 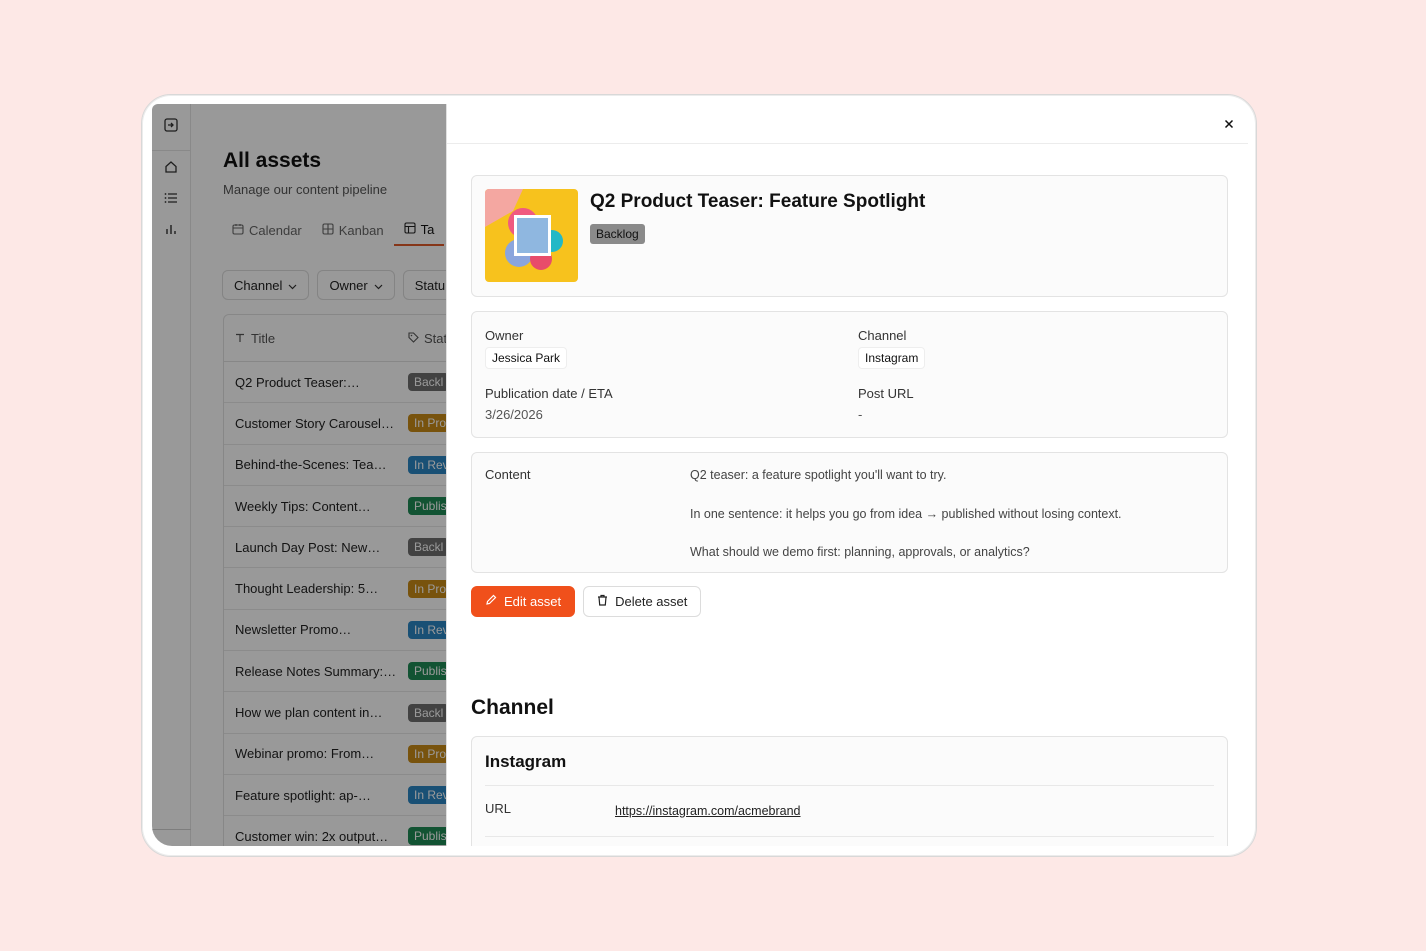 What do you see at coordinates (651, 601) in the screenshot?
I see `delete-asset-label: Delete asset` at bounding box center [651, 601].